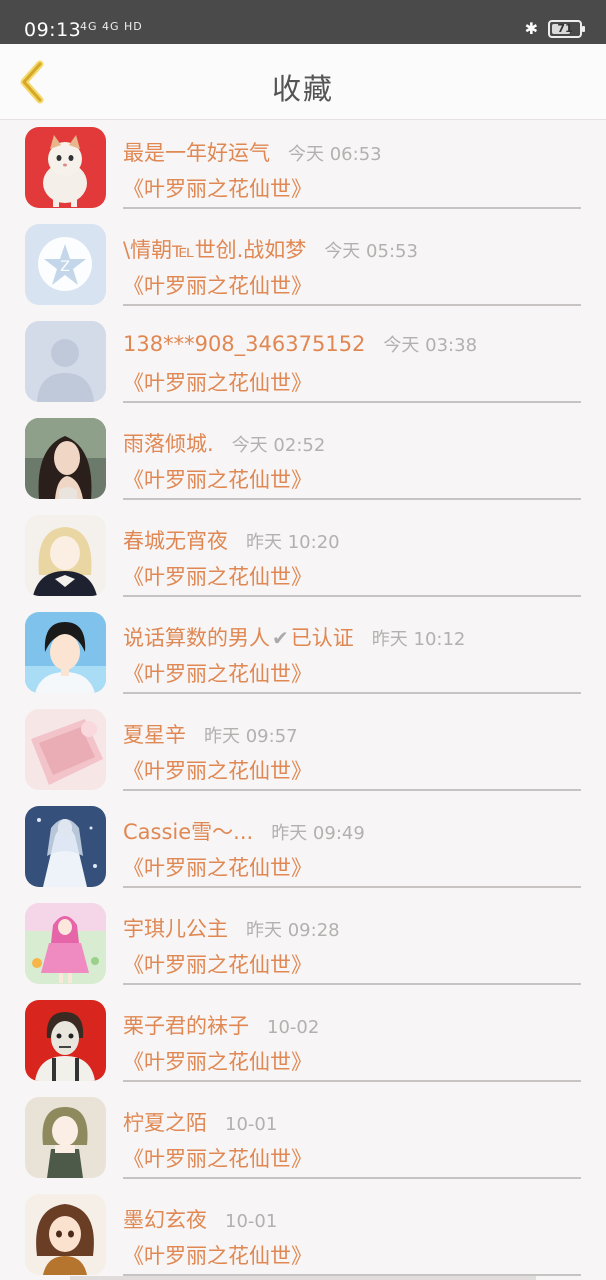 The width and height of the screenshot is (606, 1280). I want to click on item-header-line: 最是一年好运气 今天 06:53, so click(252, 152).